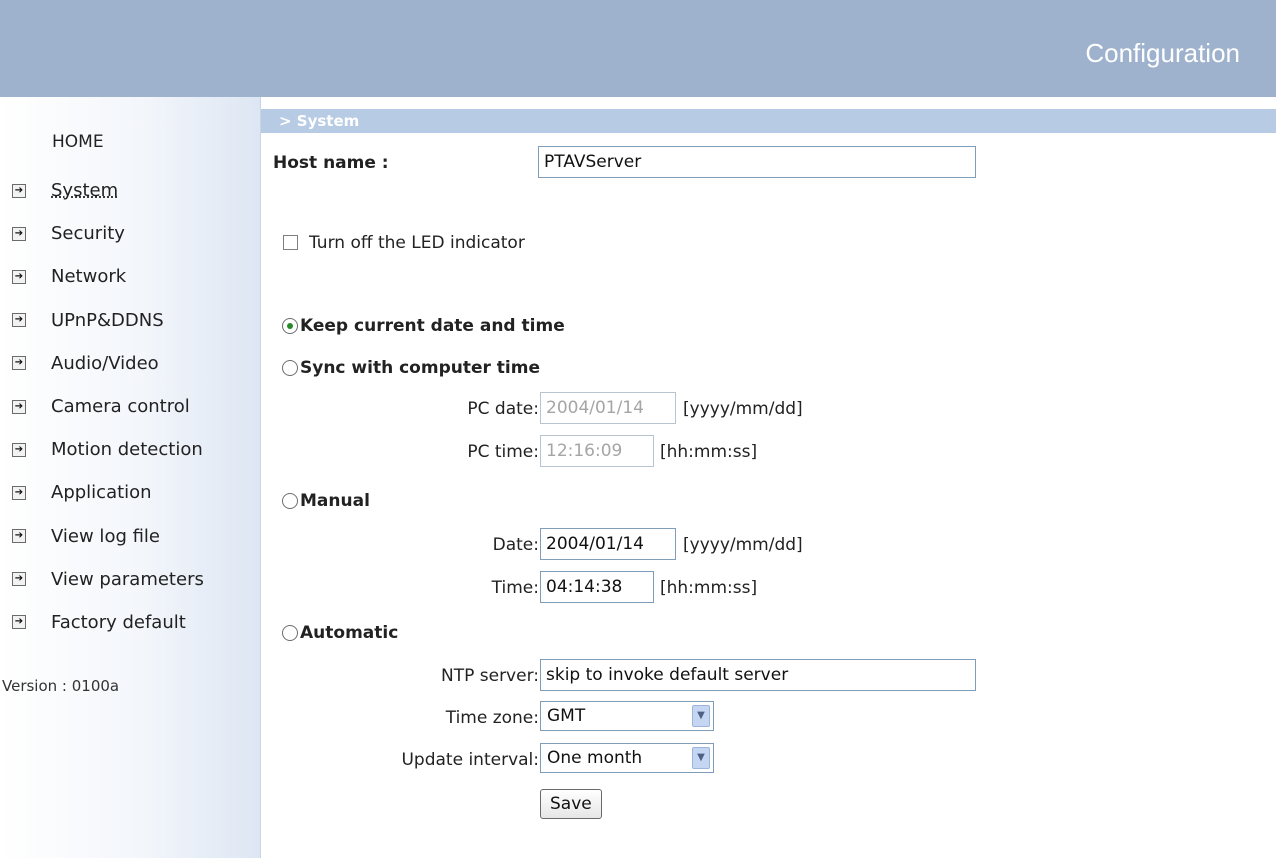 Image resolution: width=1276 pixels, height=858 pixels. I want to click on sidebar-item-application: ➔ Application, so click(108, 492).